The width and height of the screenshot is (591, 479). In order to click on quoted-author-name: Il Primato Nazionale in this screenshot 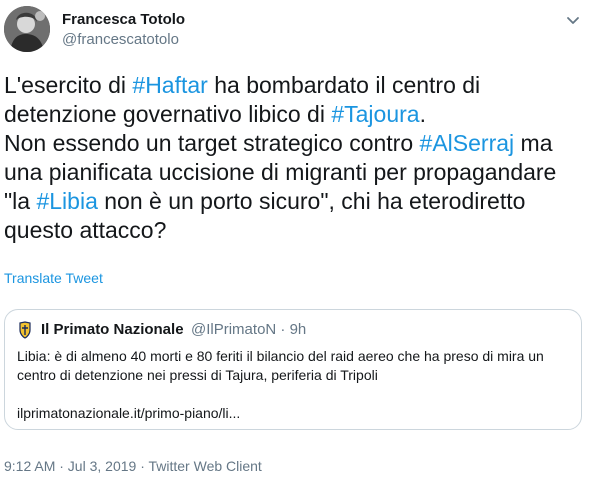, I will do `click(112, 329)`.